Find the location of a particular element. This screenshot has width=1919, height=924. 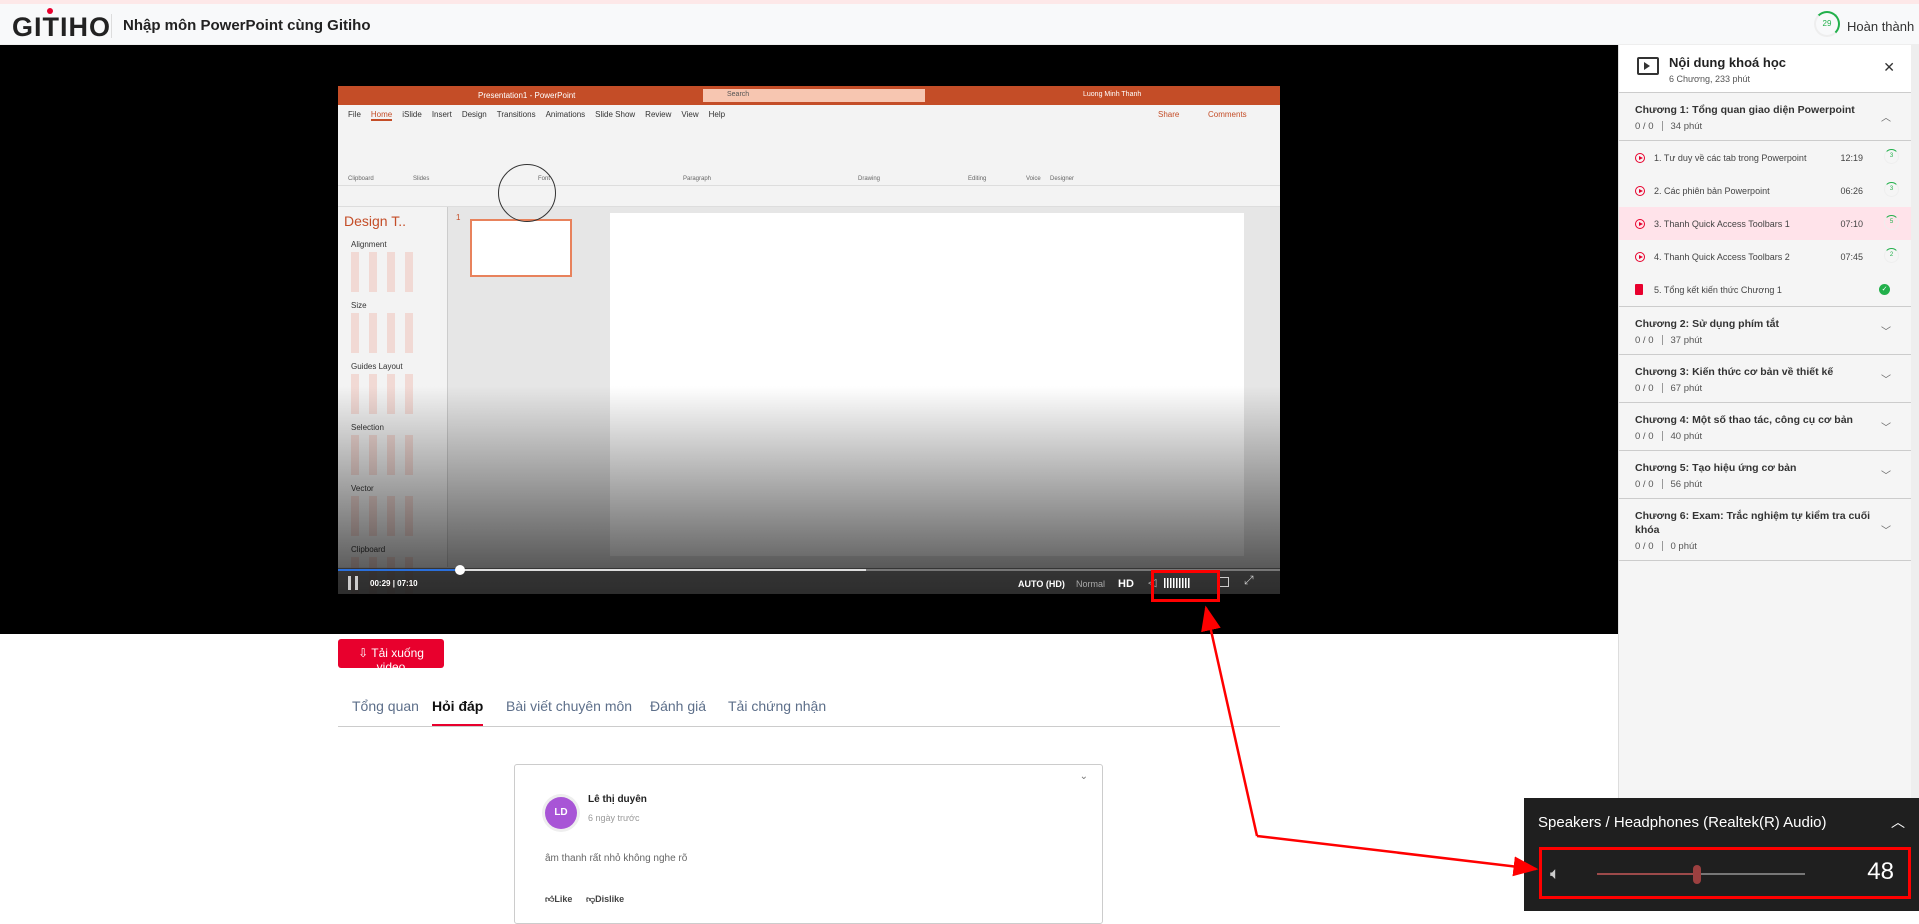

speaker-icon: 🔈︎ is located at coordinates (1555, 874).